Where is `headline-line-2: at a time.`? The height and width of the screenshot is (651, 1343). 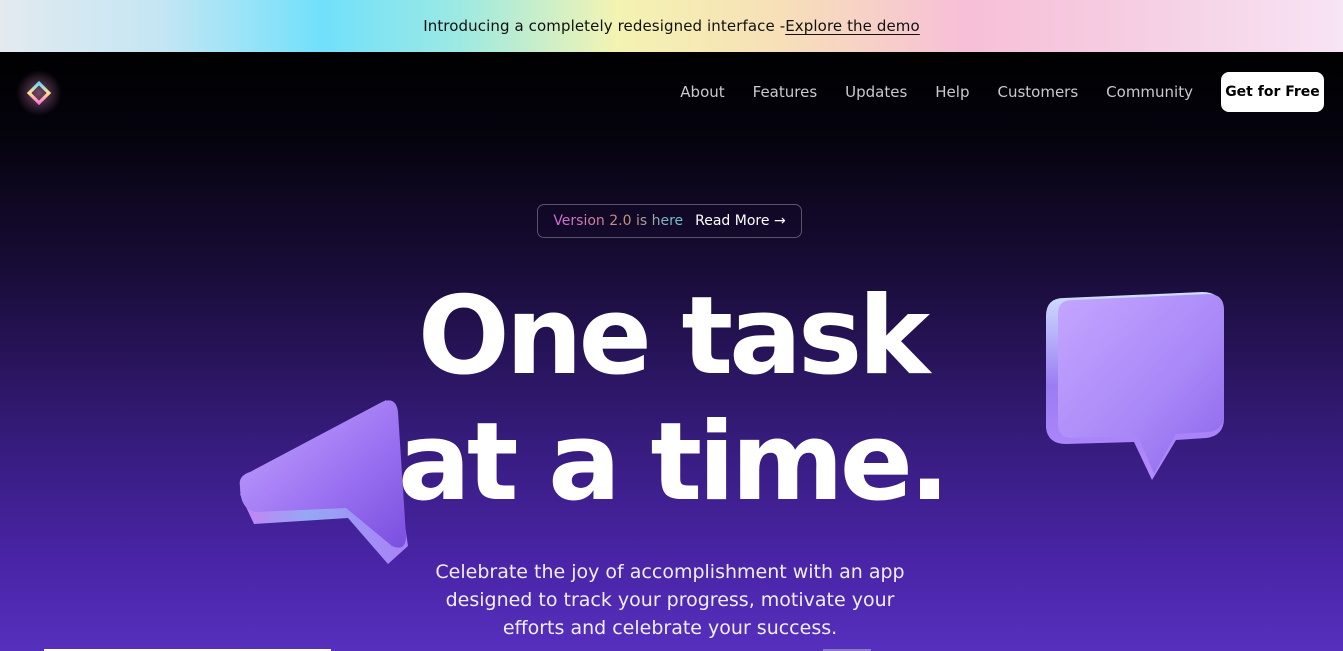
headline-line-2: at a time. is located at coordinates (673, 462).